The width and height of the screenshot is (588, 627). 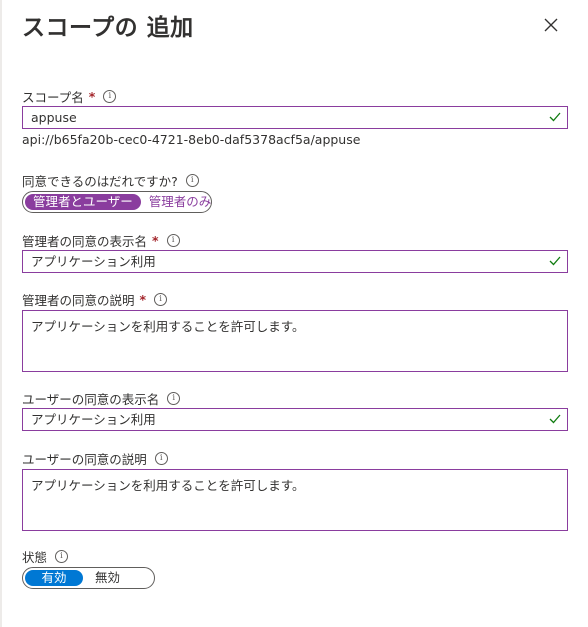 What do you see at coordinates (35, 557) in the screenshot?
I see `state-label-text: 状態` at bounding box center [35, 557].